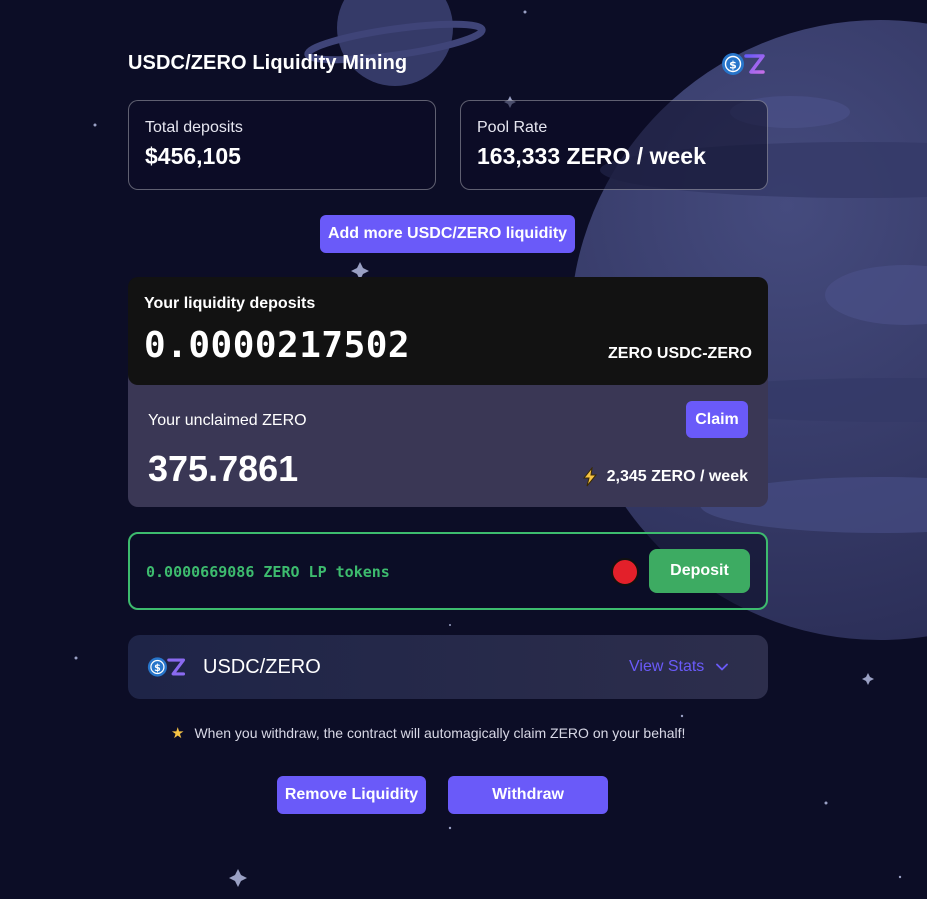  What do you see at coordinates (447, 234) in the screenshot?
I see `add-liquidity-button: Add more USDC/ZERO liquidity` at bounding box center [447, 234].